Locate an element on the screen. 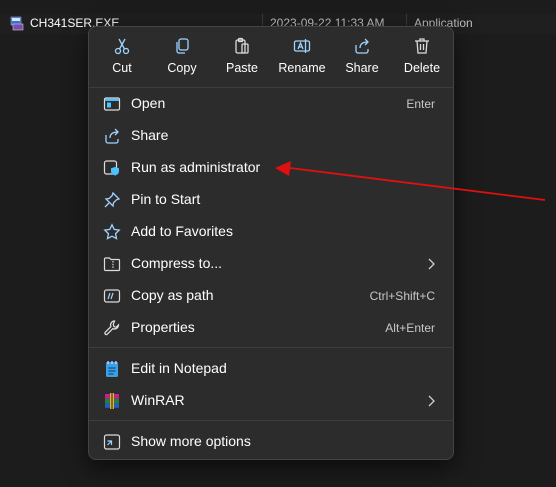  menu-item-show-more-options: Show more options is located at coordinates (271, 442).